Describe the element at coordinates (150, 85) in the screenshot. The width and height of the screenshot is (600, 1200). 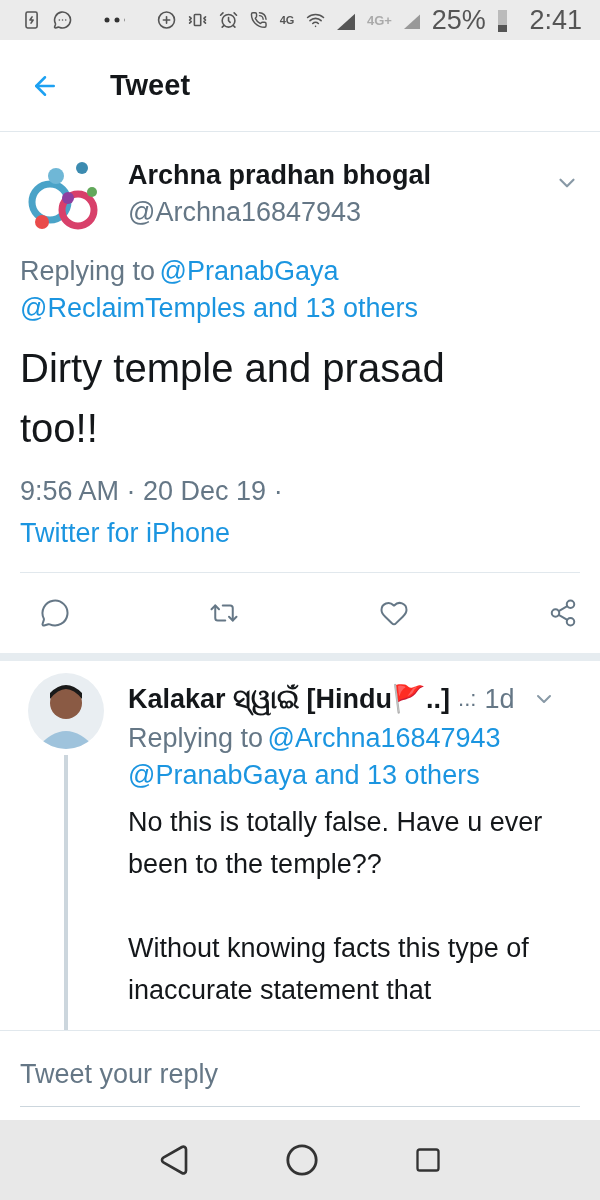
I see `header-title: Tweet` at that location.